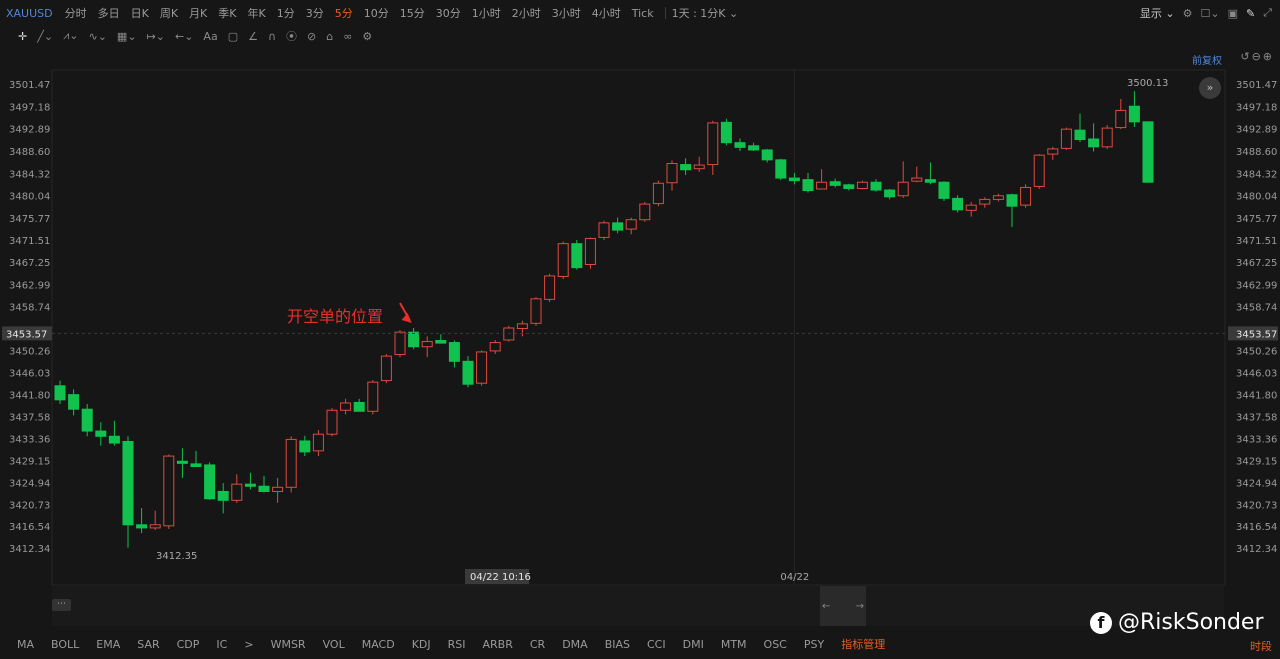 The width and height of the screenshot is (1280, 659). Describe the element at coordinates (1256, 549) in the screenshot. I see `y-tick-right-21: 3412.34` at that location.